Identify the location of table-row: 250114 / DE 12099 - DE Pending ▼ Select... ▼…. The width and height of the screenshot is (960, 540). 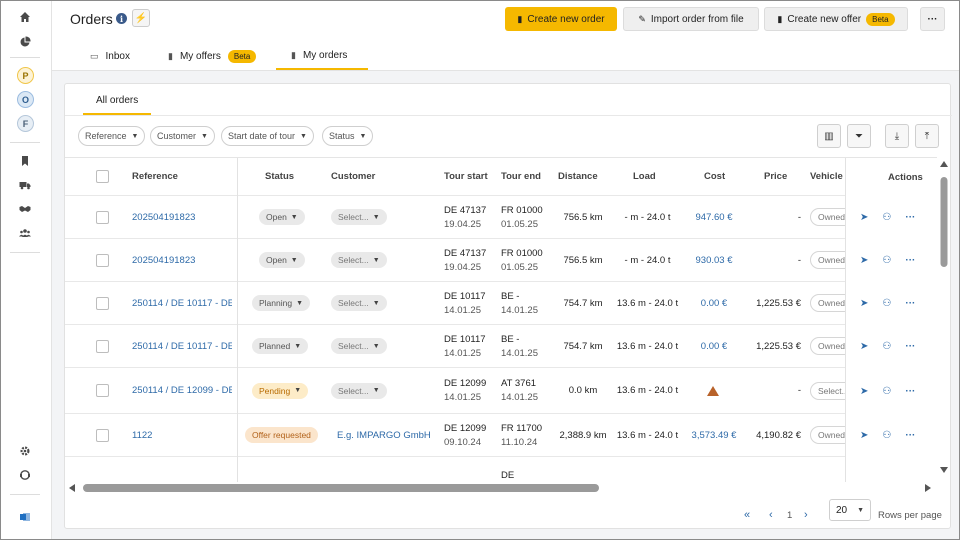
(501, 391).